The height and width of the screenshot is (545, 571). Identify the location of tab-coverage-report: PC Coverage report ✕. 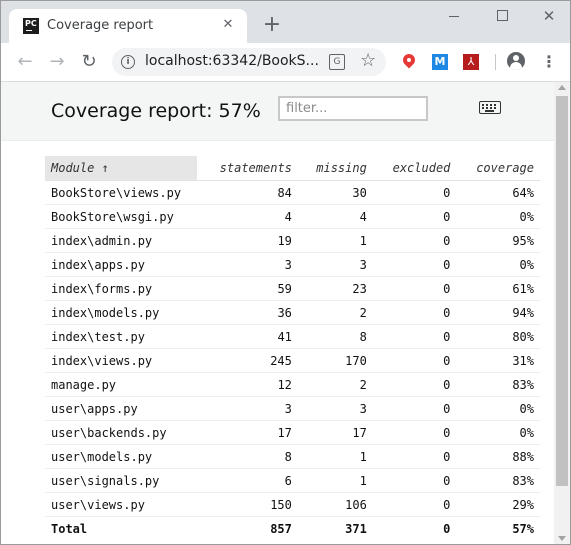
(128, 26).